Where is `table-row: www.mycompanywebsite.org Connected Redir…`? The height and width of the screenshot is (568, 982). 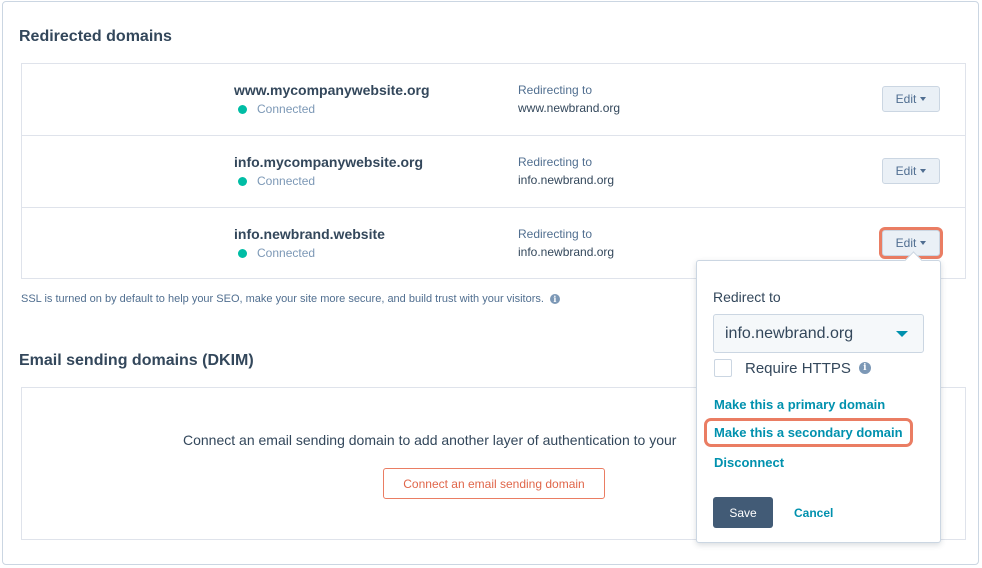
table-row: www.mycompanywebsite.org Connected Redir… is located at coordinates (493, 100).